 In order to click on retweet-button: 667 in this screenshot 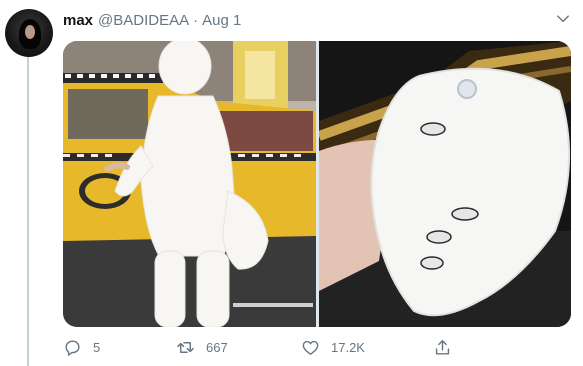, I will do `click(202, 347)`.